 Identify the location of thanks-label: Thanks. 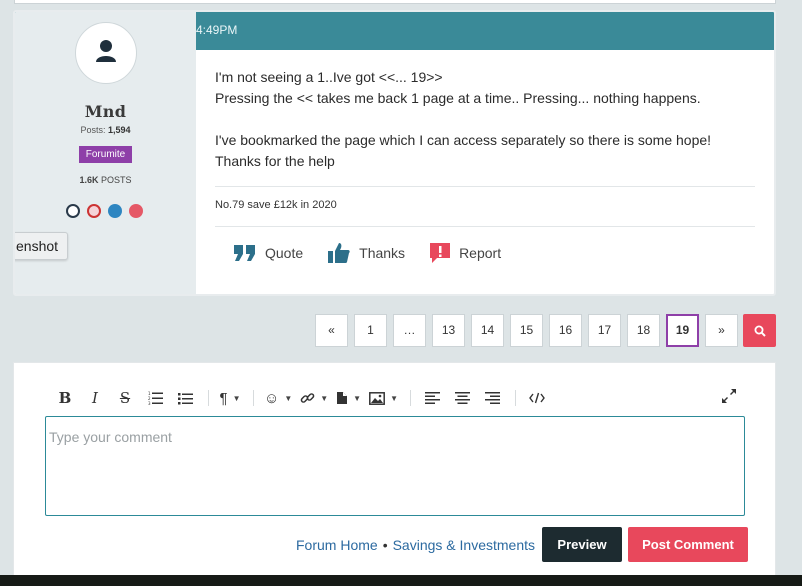
(382, 253).